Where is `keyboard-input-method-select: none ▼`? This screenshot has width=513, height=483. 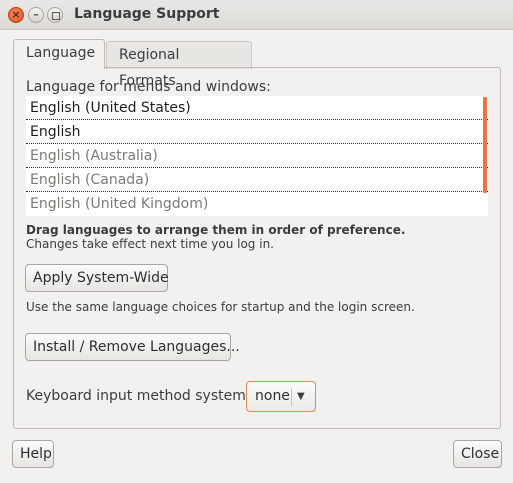 keyboard-input-method-select: none ▼ is located at coordinates (281, 396).